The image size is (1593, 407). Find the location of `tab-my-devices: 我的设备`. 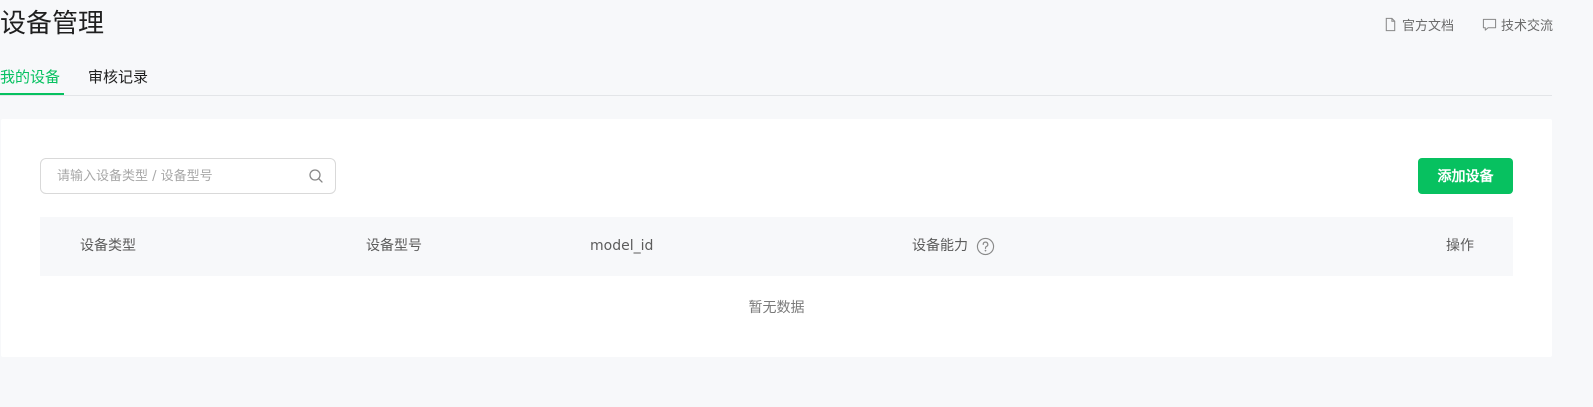

tab-my-devices: 我的设备 is located at coordinates (32, 80).